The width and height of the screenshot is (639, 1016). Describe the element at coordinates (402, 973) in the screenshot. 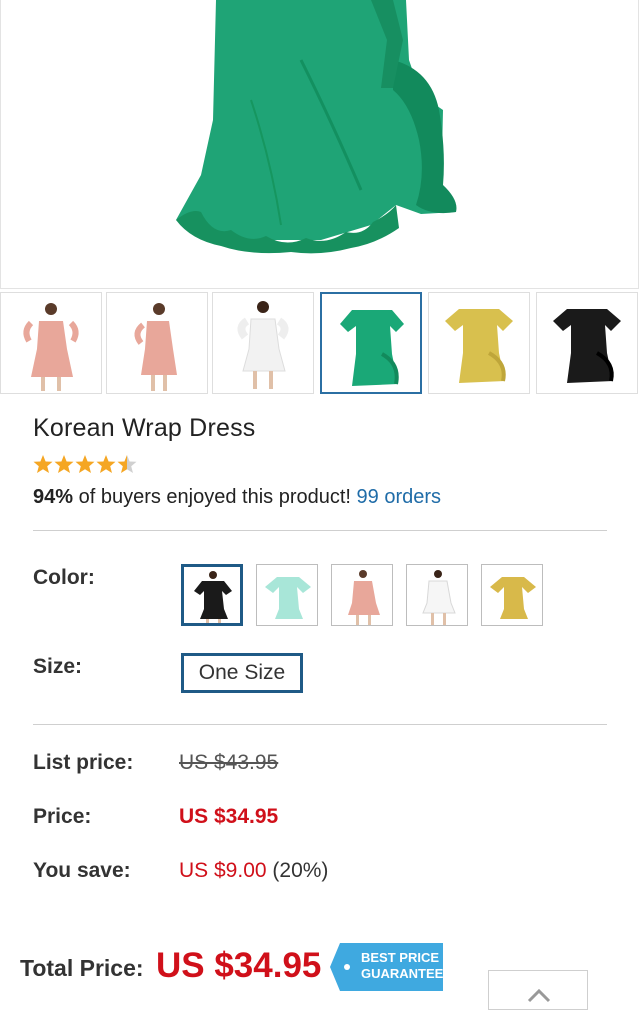

I see `badge-line-2: GUARANTEE` at that location.